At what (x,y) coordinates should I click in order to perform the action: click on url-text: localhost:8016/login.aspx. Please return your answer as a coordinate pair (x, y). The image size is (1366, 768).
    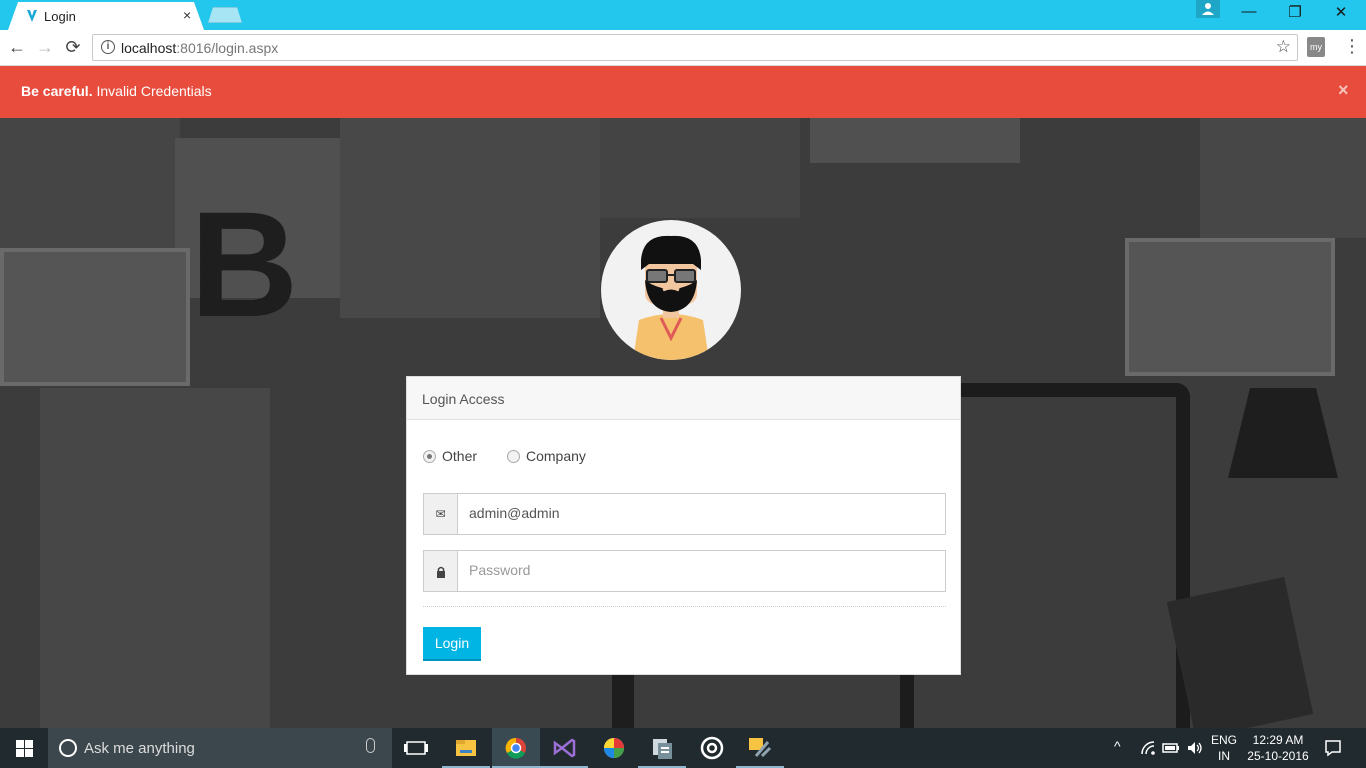
    Looking at the image, I should click on (200, 48).